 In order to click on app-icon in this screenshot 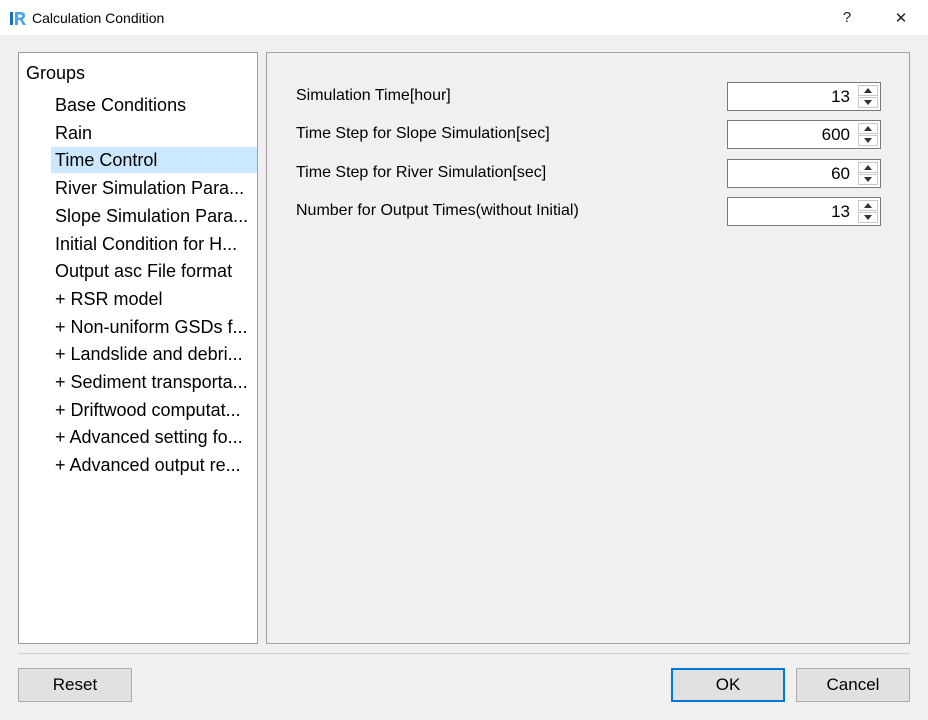, I will do `click(18, 18)`.